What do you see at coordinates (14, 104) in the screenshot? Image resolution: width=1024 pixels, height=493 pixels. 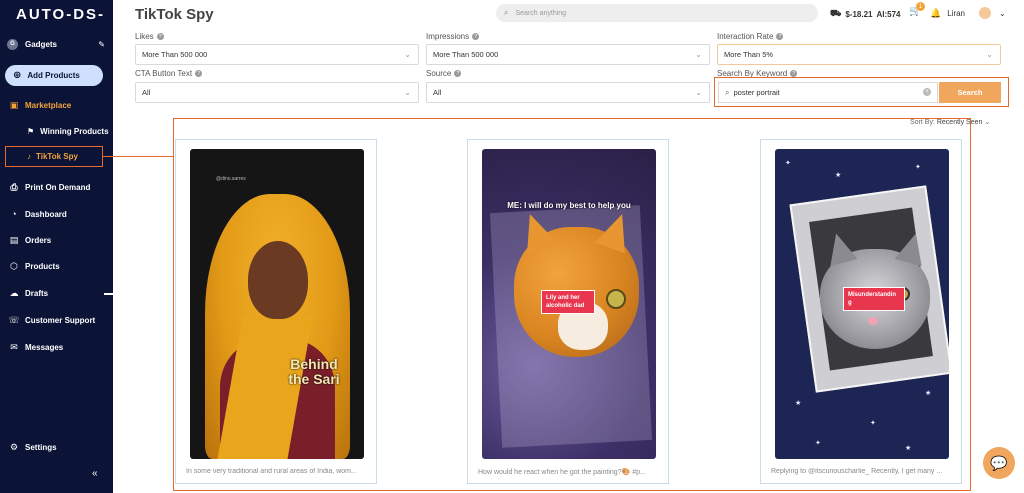 I see `store-icon: ▣` at bounding box center [14, 104].